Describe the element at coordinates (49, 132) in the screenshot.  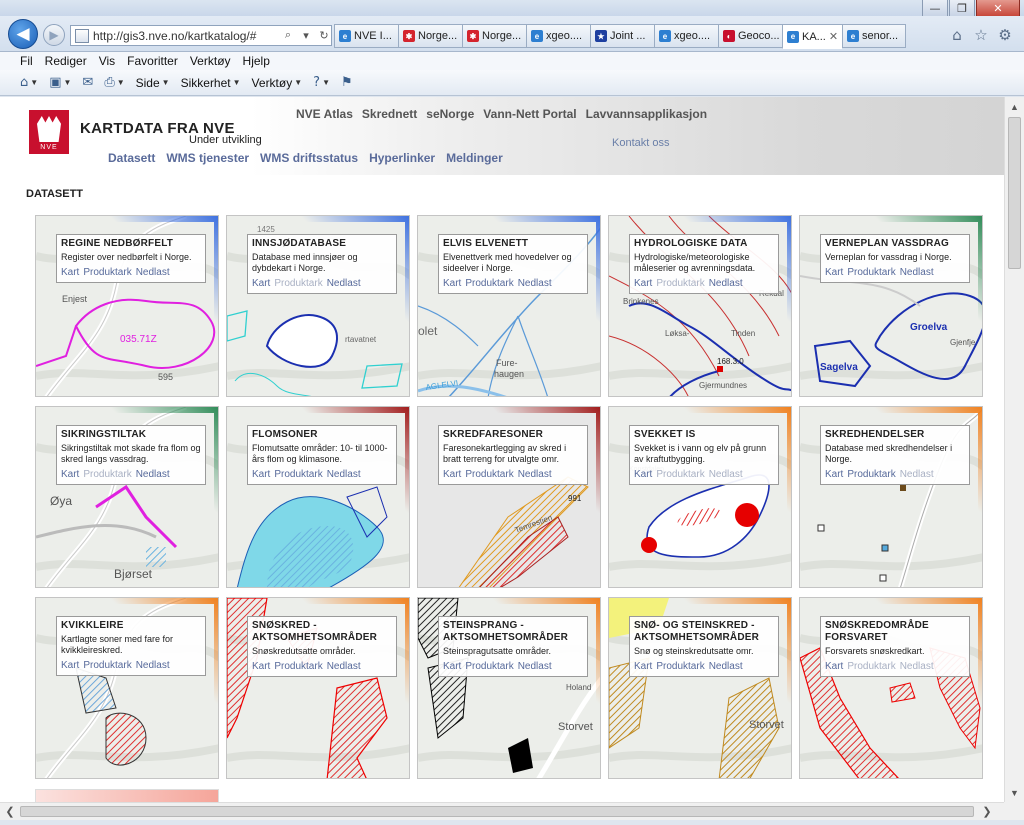
I see `nve-logo: NVE` at that location.